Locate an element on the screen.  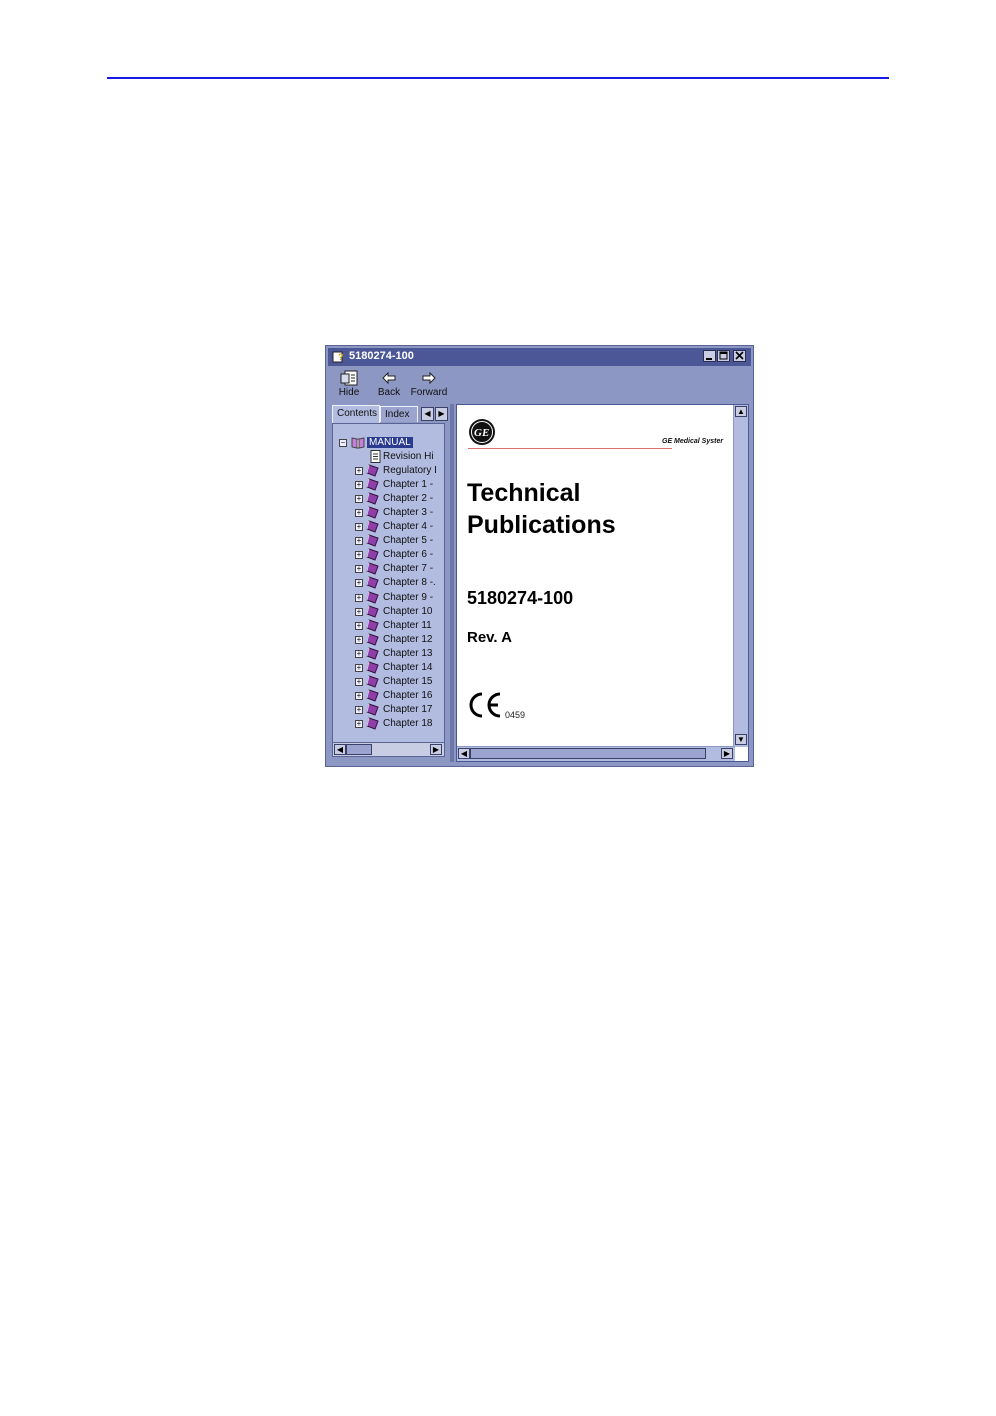
scroll-down-button: ▼ is located at coordinates (741, 739).